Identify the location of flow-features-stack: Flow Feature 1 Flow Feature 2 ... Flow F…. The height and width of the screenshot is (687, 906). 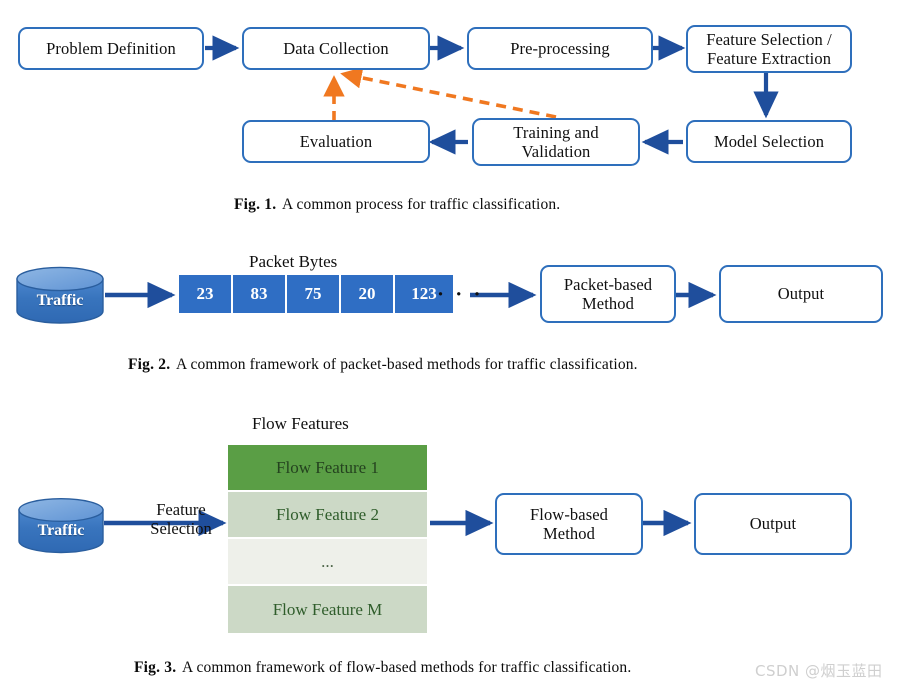
(327, 539).